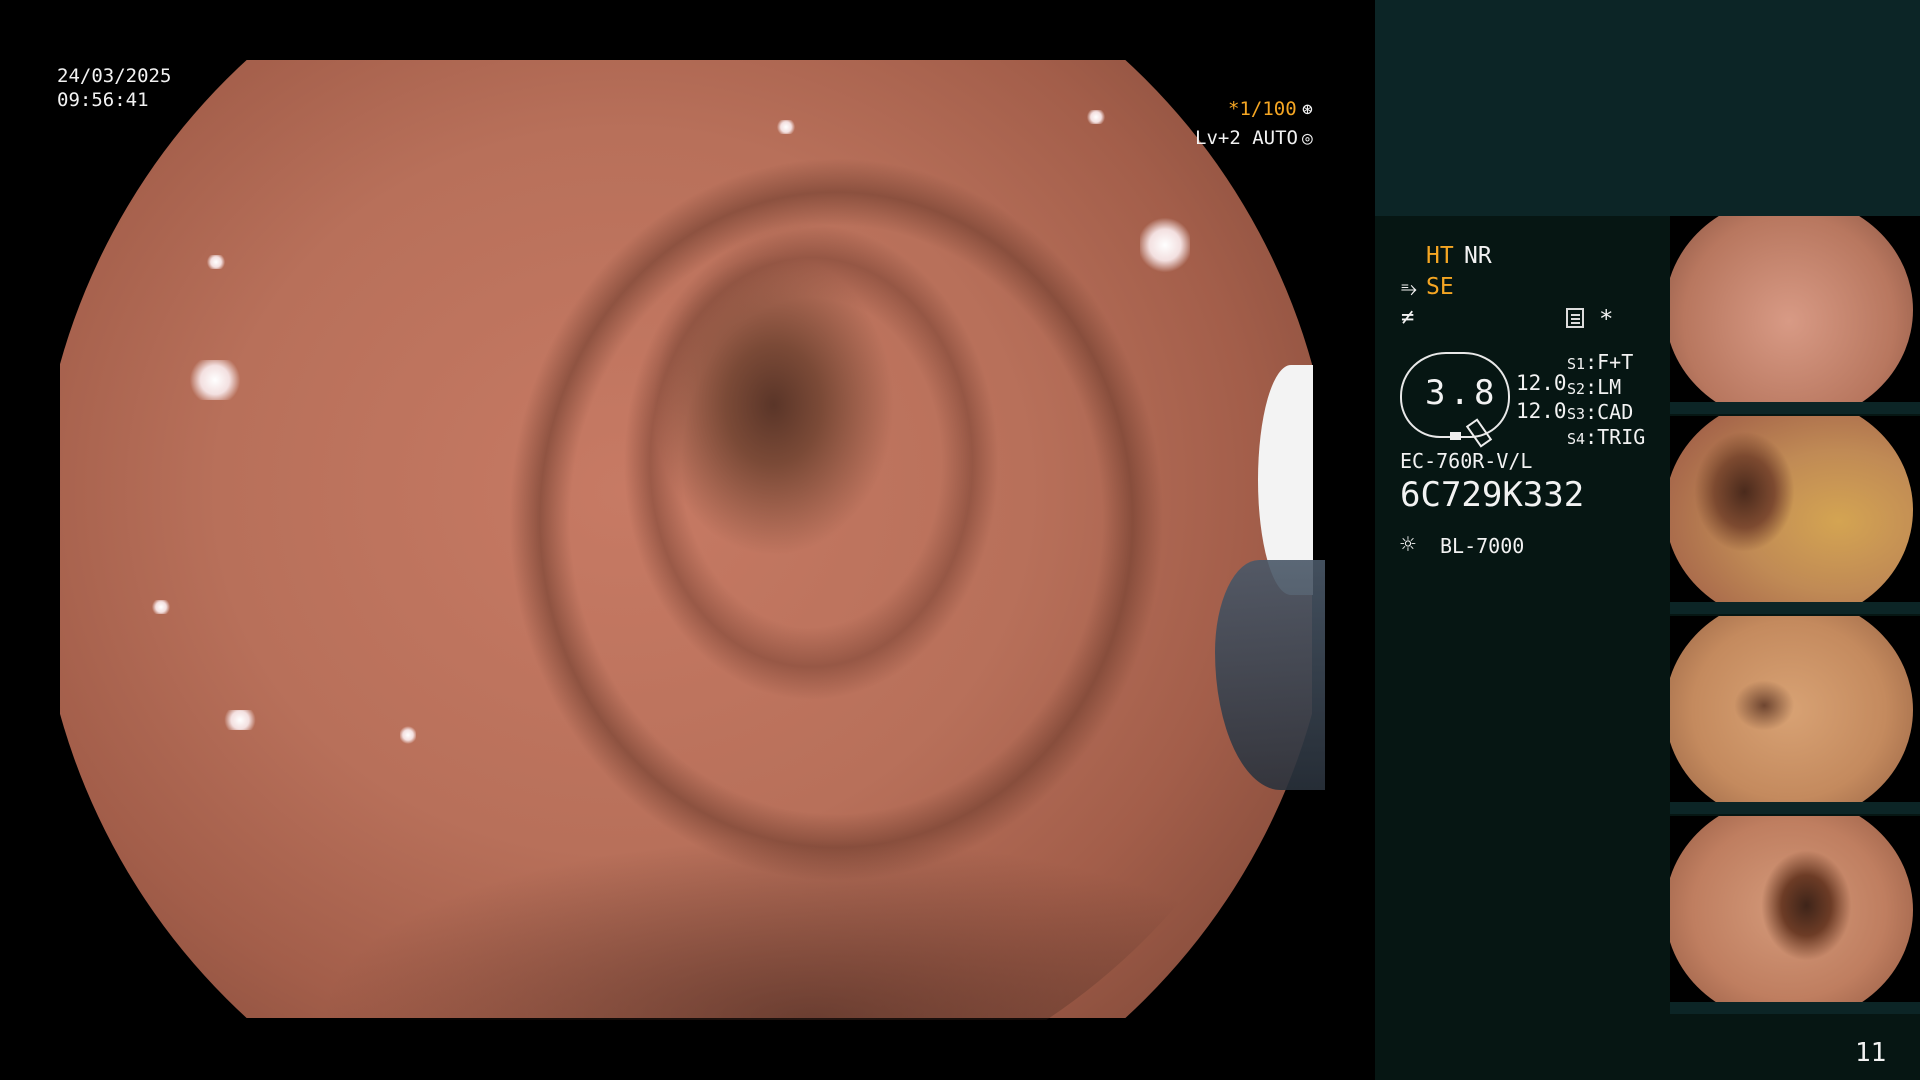  What do you see at coordinates (1594, 387) in the screenshot?
I see `setting-row: S2:LM` at bounding box center [1594, 387].